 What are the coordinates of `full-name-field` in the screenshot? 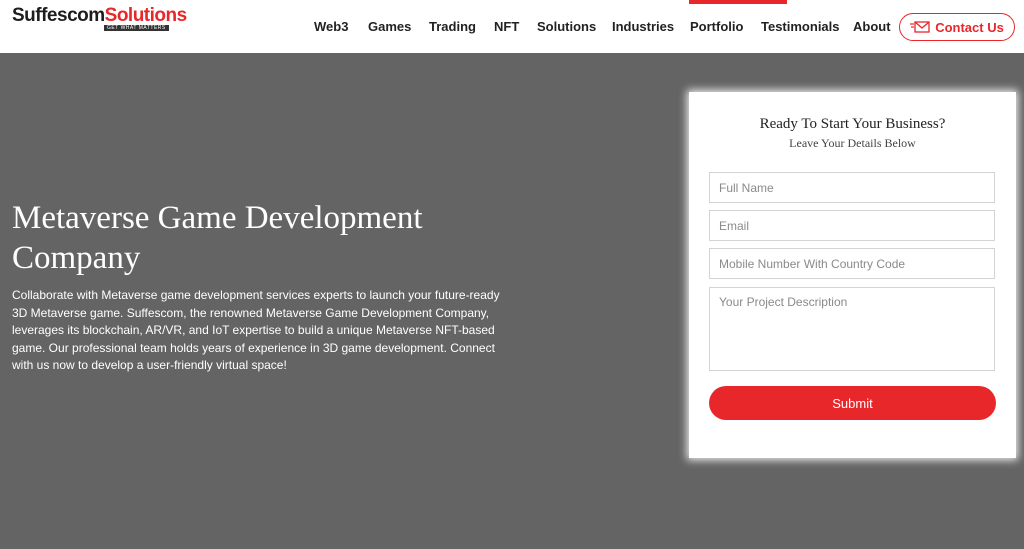 It's located at (852, 187).